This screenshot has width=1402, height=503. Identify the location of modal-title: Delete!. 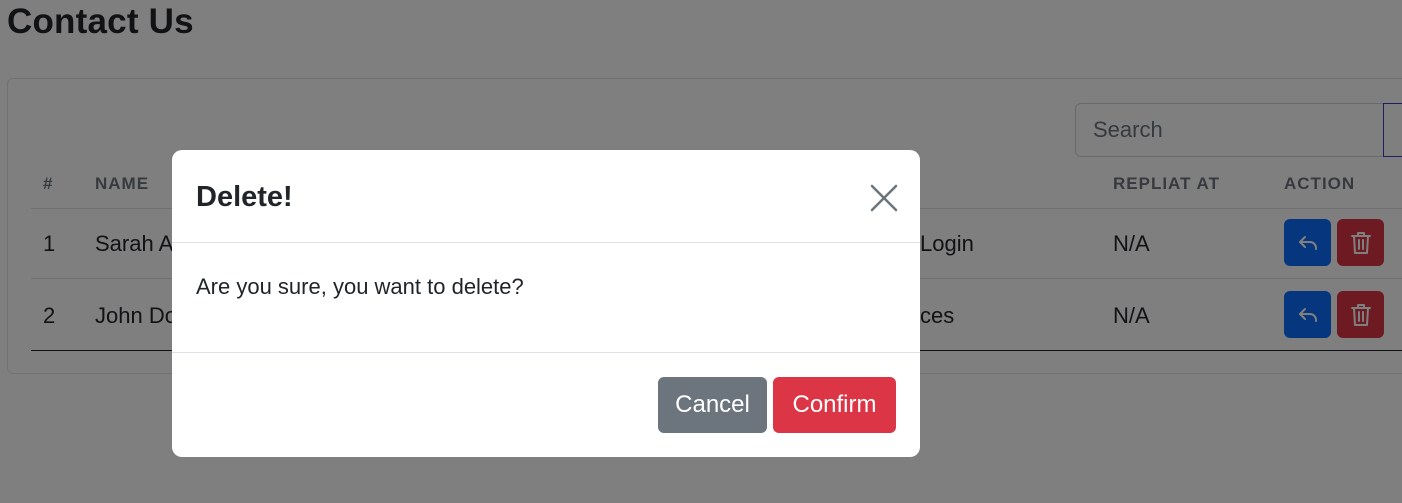
(244, 197).